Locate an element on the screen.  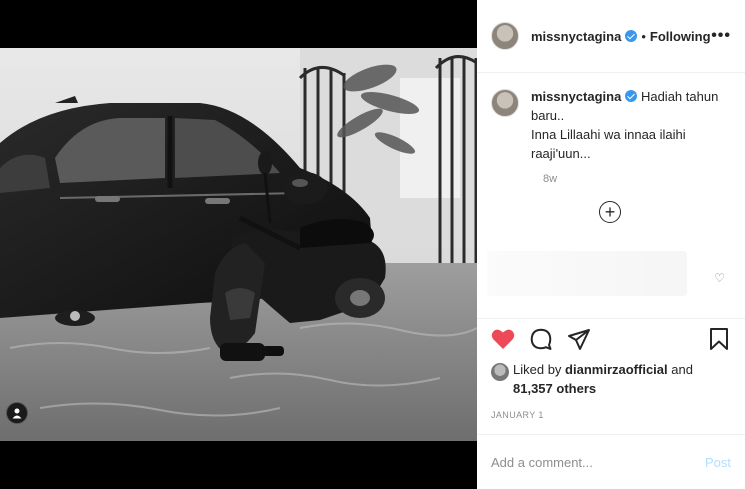
share-icon is located at coordinates (579, 339).